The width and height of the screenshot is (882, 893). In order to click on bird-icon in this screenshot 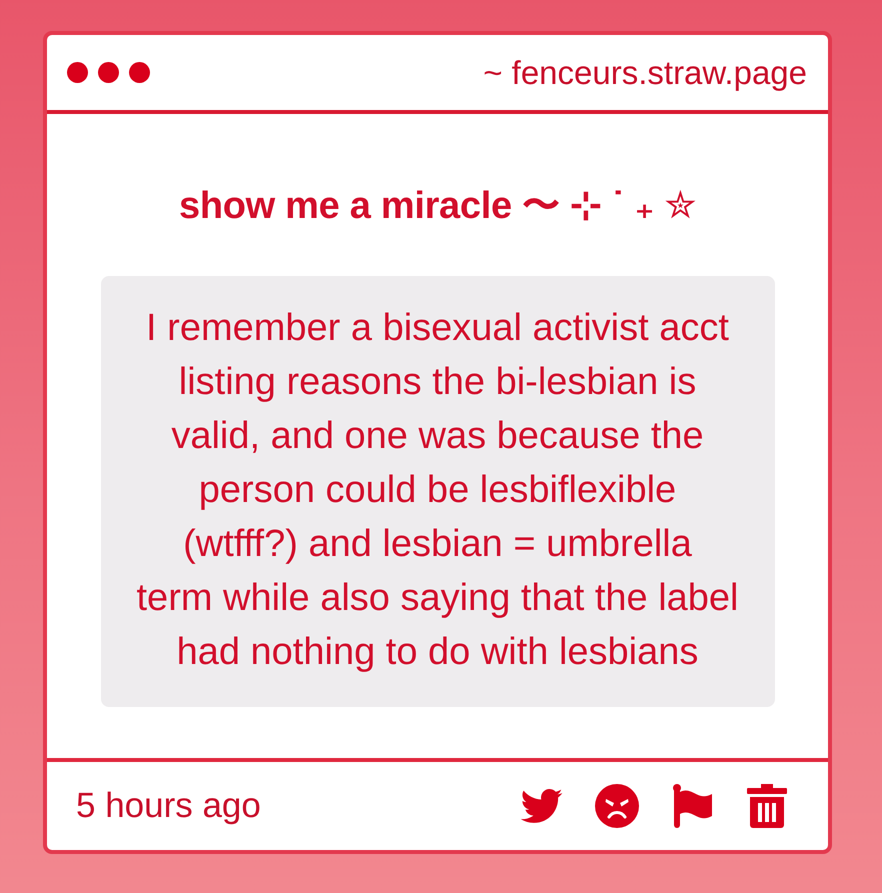, I will do `click(541, 806)`.